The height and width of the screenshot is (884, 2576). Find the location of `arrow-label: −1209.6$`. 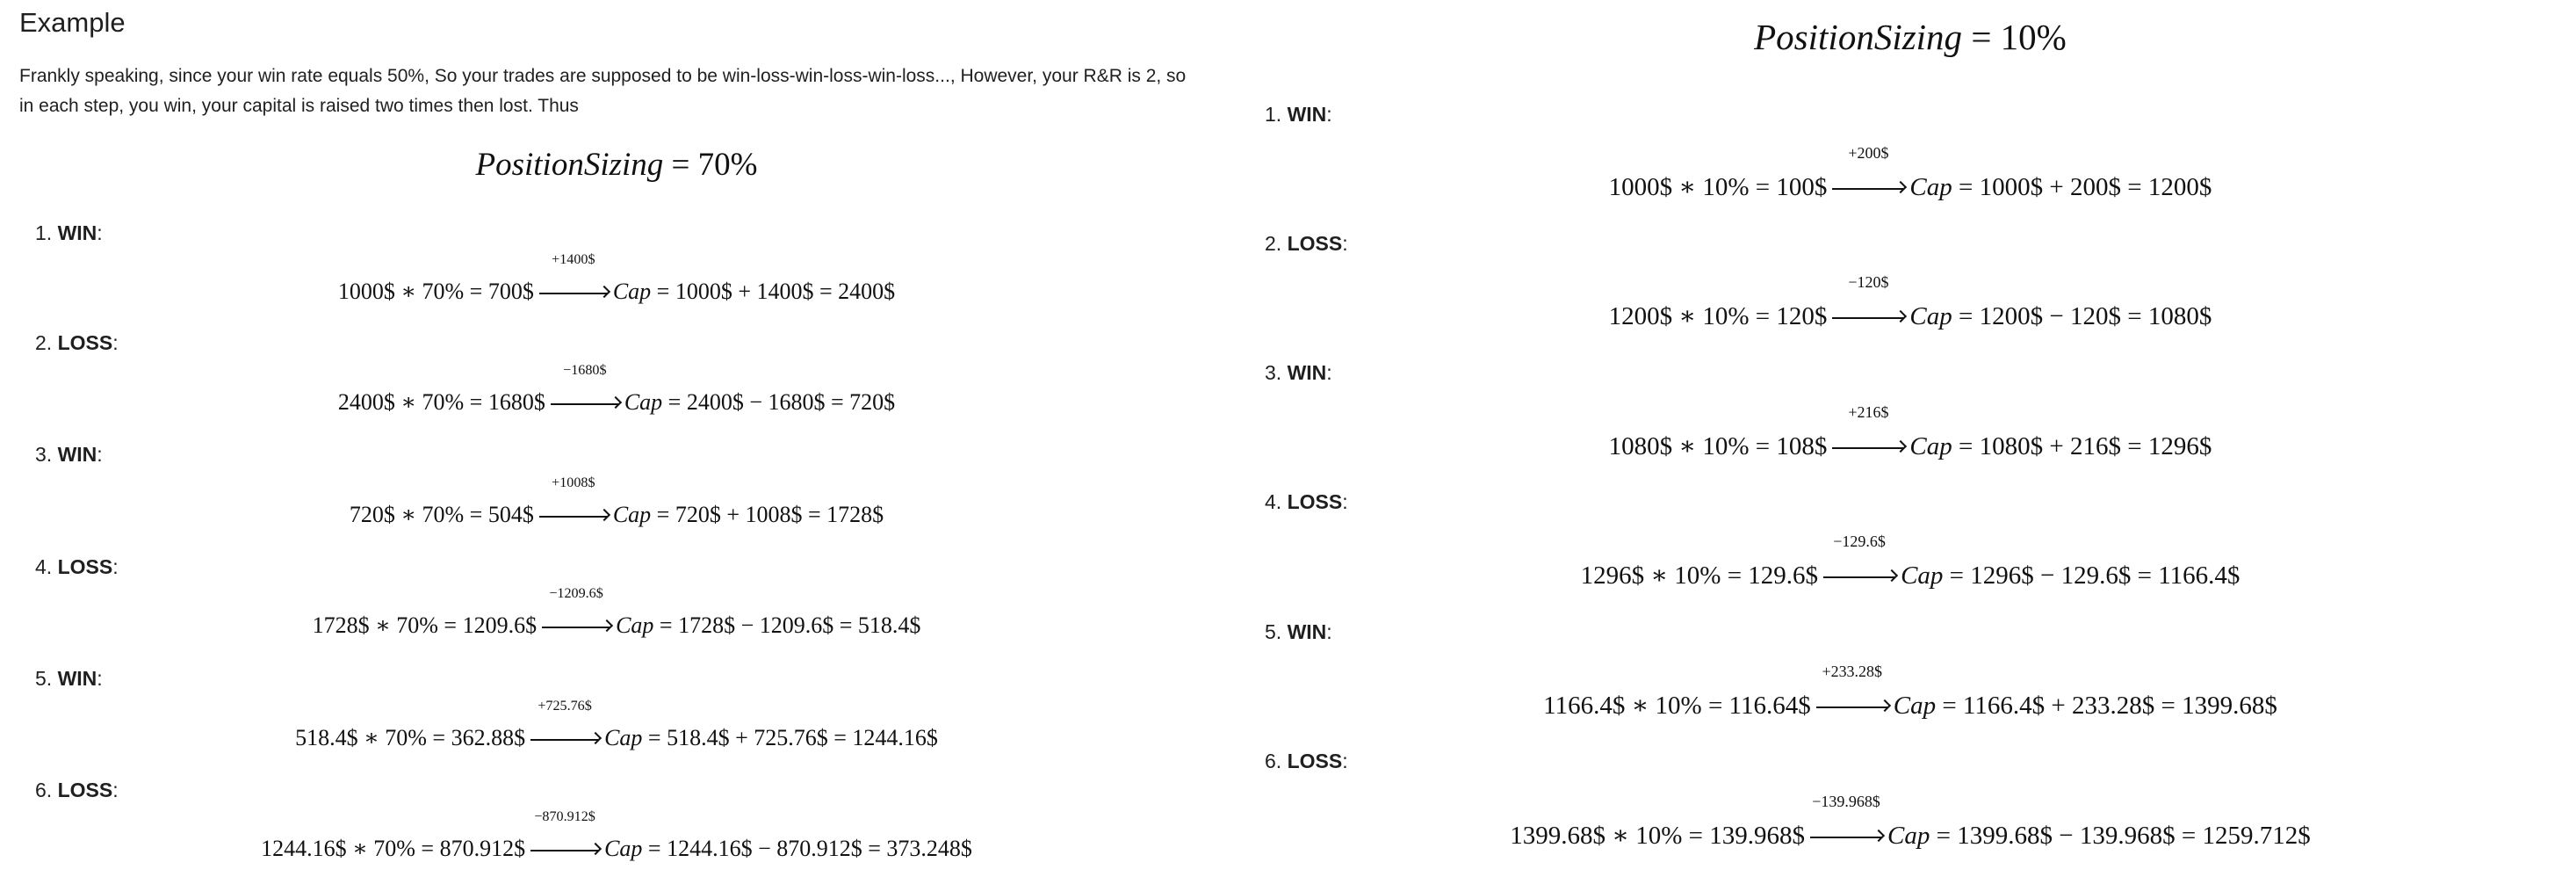

arrow-label: −1209.6$ is located at coordinates (576, 593).